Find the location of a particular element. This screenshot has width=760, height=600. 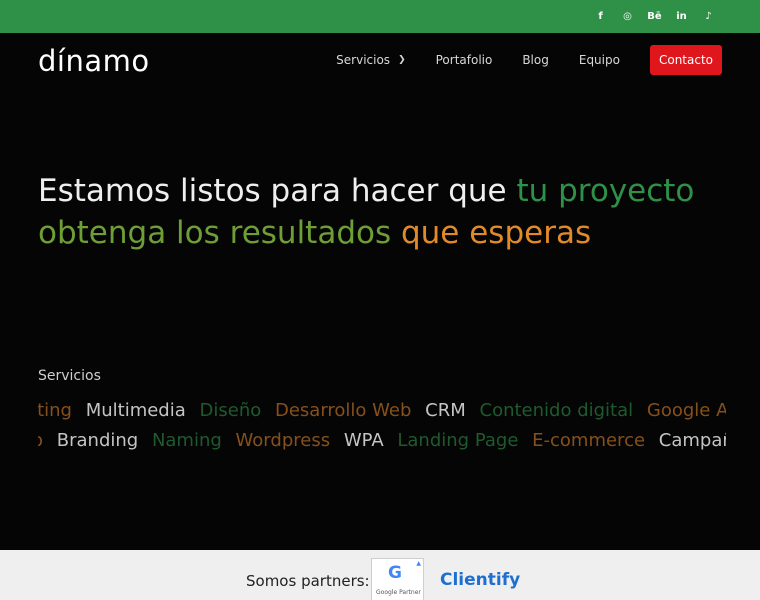

clientify-logo: Clientify is located at coordinates (480, 580).